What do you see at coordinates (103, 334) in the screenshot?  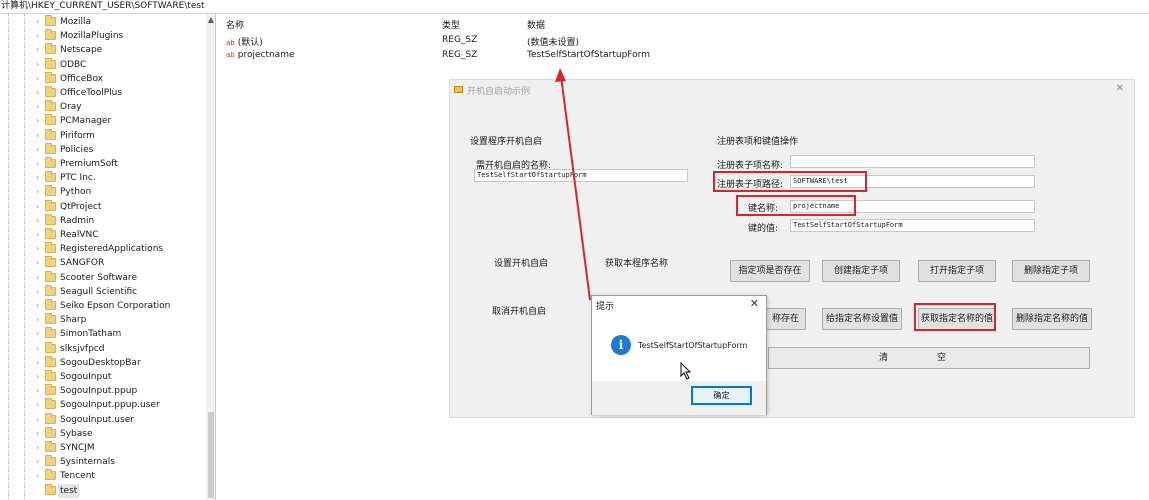 I see `tree-item: › SimonTatham` at bounding box center [103, 334].